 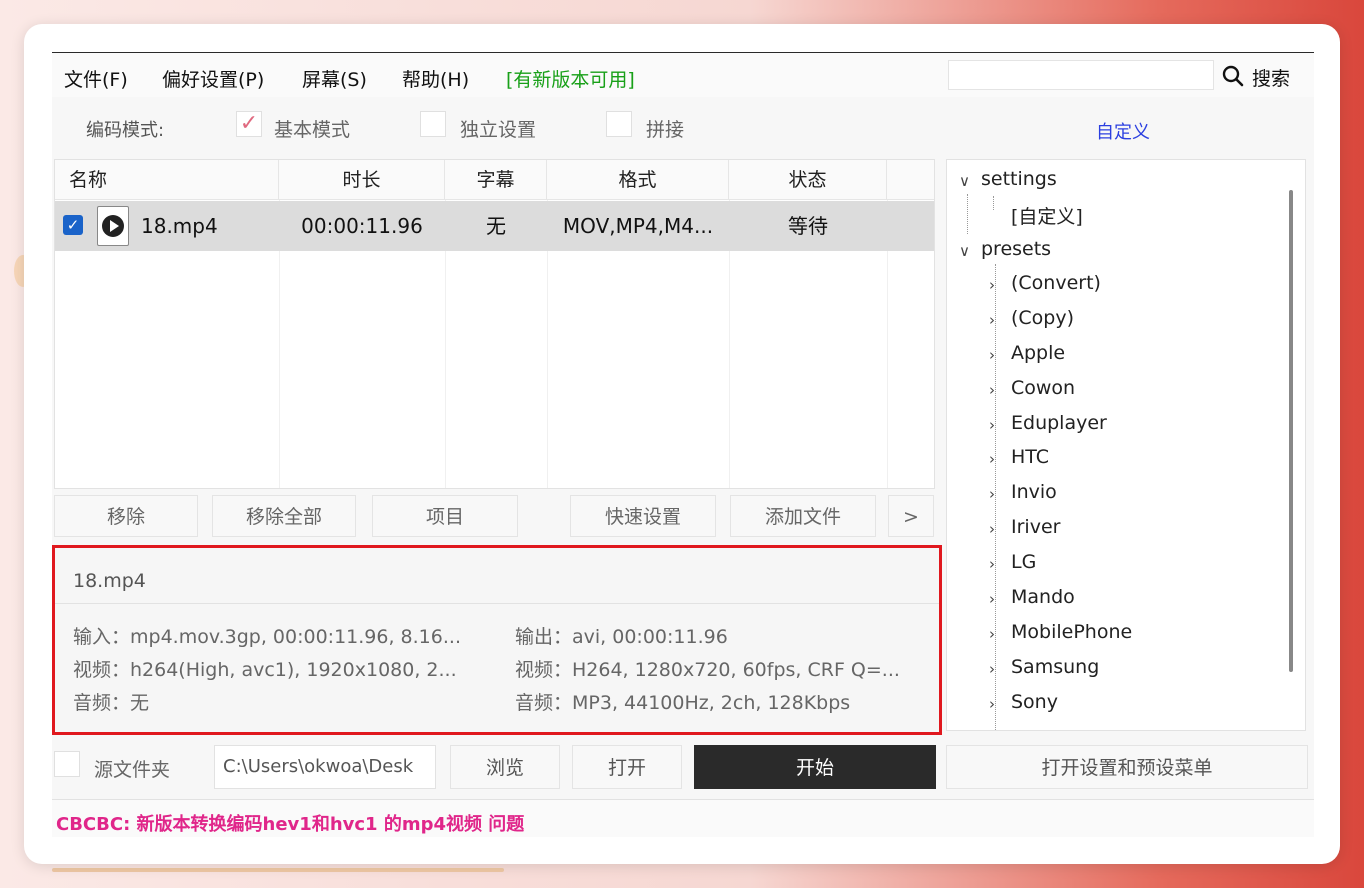 I want to click on tree-node-preset: Samsung, so click(x=1055, y=667).